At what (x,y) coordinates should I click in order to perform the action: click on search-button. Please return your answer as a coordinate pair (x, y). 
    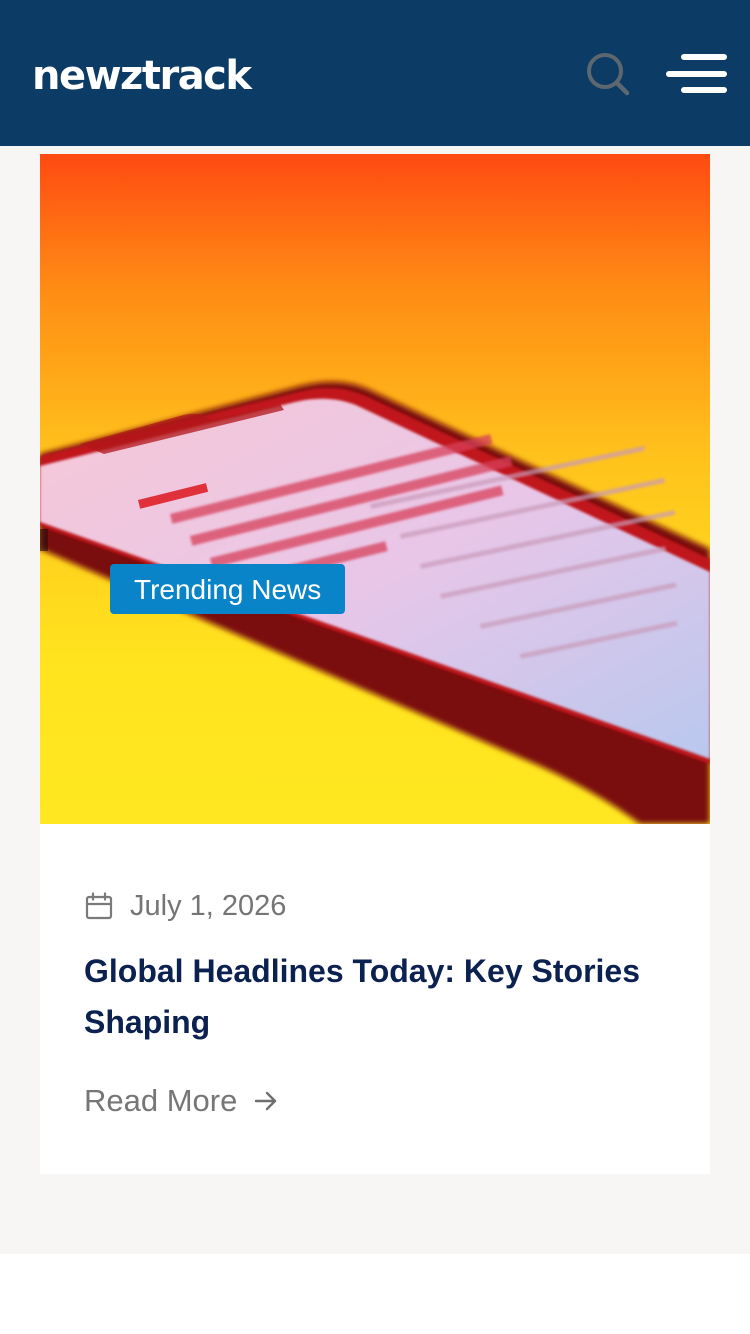
    Looking at the image, I should click on (608, 74).